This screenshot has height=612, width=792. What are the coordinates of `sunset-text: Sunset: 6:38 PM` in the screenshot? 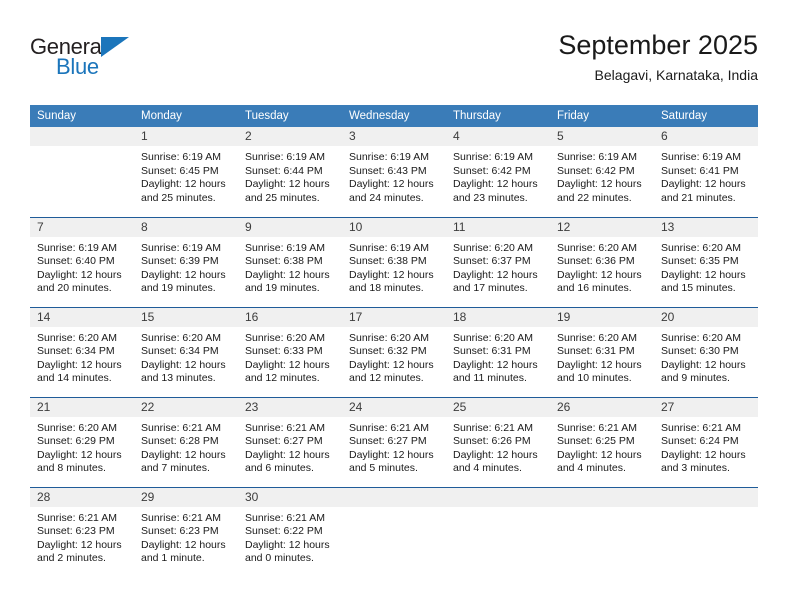 It's located at (284, 261).